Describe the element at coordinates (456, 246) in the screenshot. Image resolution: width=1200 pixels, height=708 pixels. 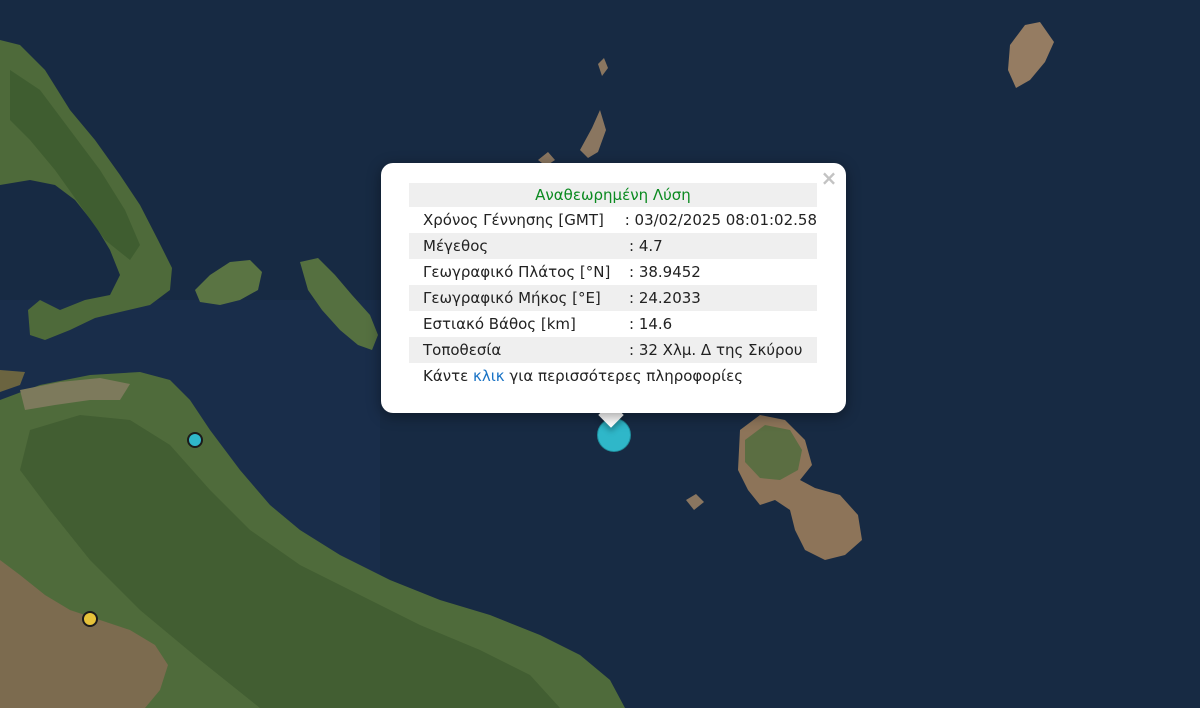
I see `row-label: Μέγεθος` at that location.